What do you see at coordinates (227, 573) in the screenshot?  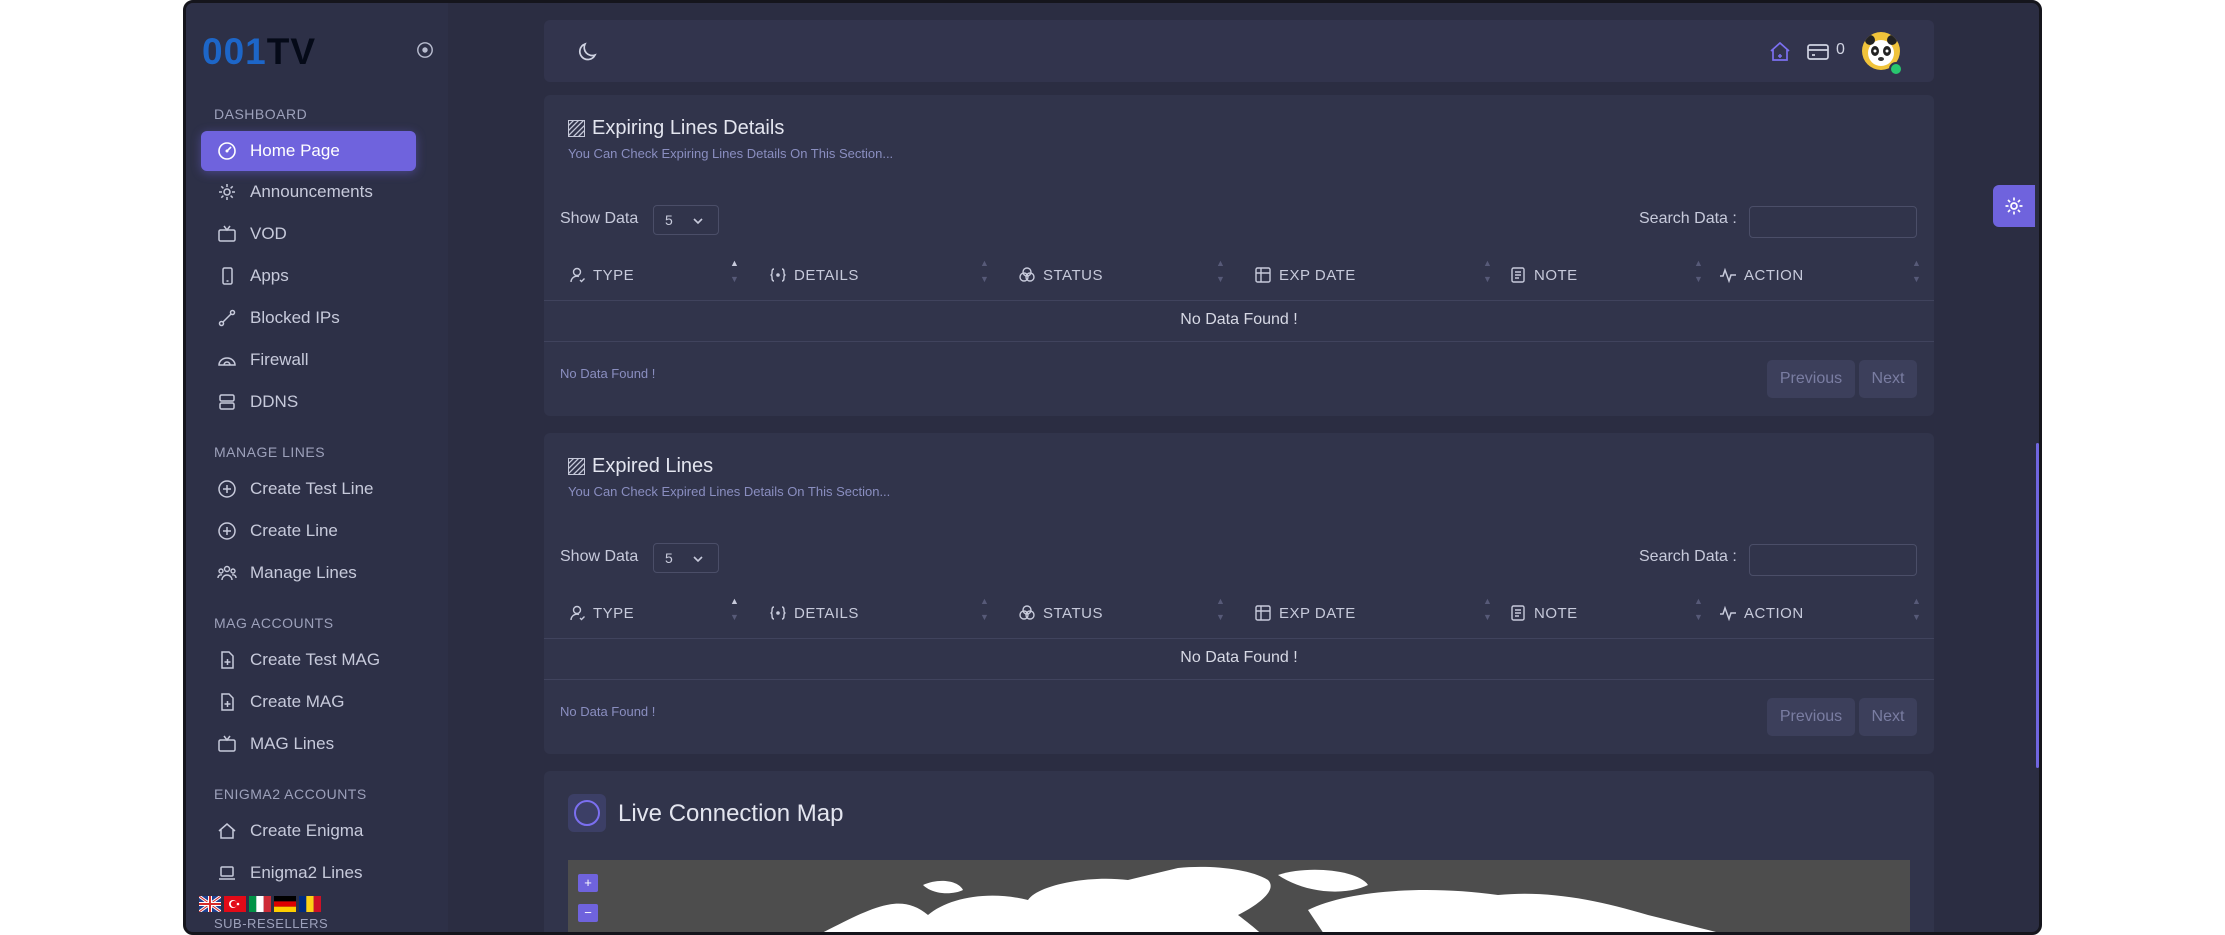 I see `users-icon` at bounding box center [227, 573].